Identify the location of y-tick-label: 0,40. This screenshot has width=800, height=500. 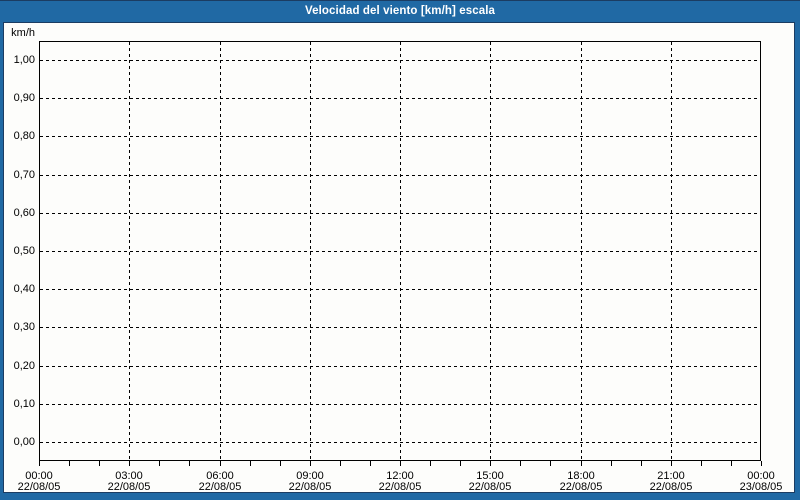
(24, 289).